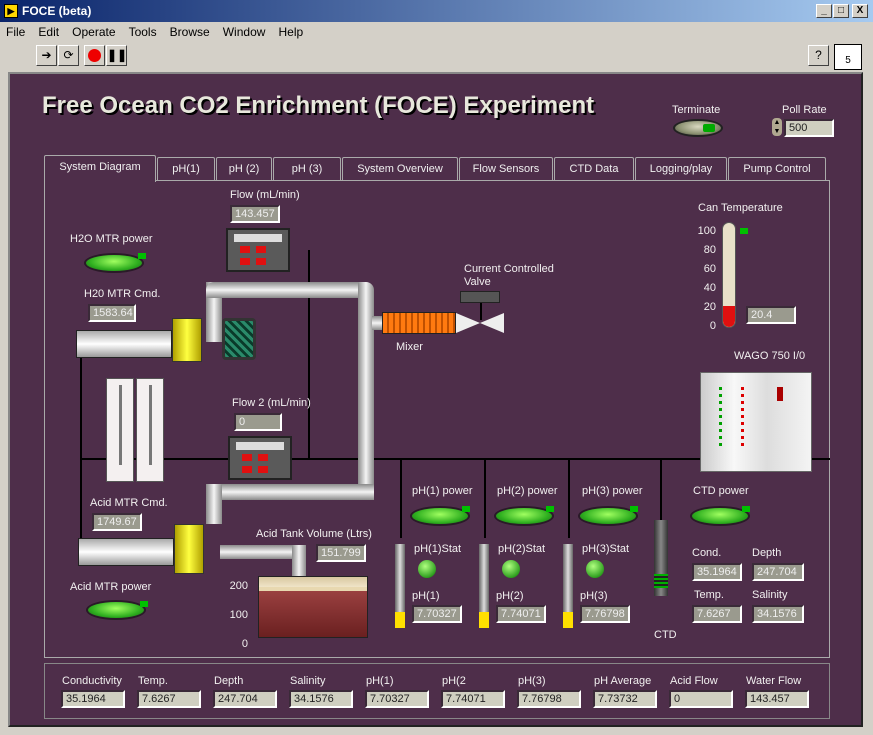 The image size is (873, 735). Describe the element at coordinates (116, 55) in the screenshot. I see `pause-icon: ❚❚` at that location.